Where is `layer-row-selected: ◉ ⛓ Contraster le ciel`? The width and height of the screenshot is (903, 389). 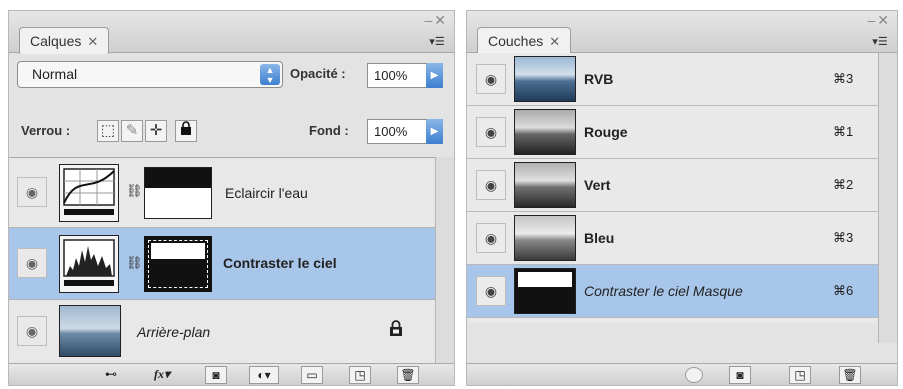 layer-row-selected: ◉ ⛓ Contraster le ciel is located at coordinates (222, 264).